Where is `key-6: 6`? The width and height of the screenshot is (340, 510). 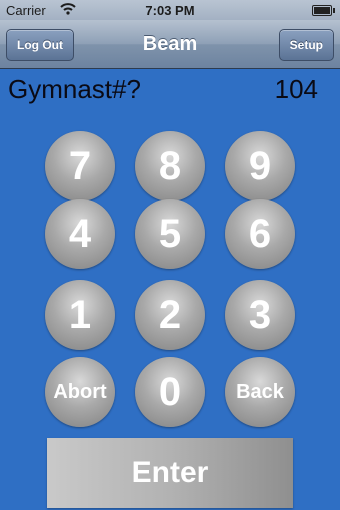
key-6: 6 is located at coordinates (260, 234).